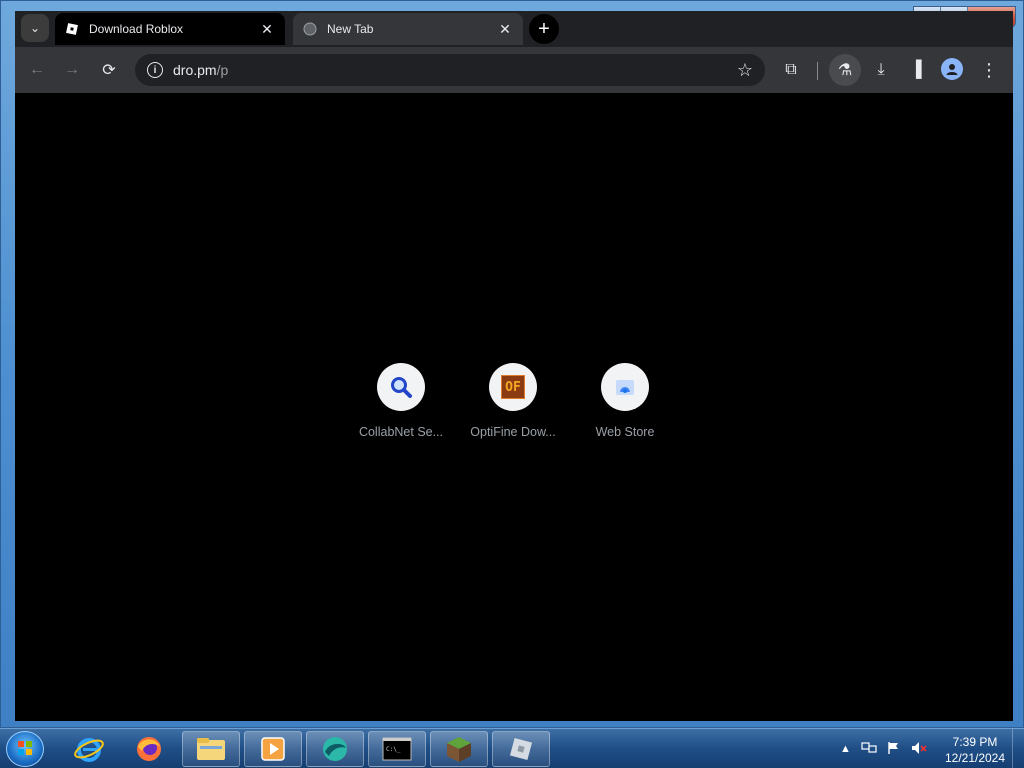 The image size is (1024, 768). Describe the element at coordinates (521, 749) in the screenshot. I see `roblox-icon` at that location.